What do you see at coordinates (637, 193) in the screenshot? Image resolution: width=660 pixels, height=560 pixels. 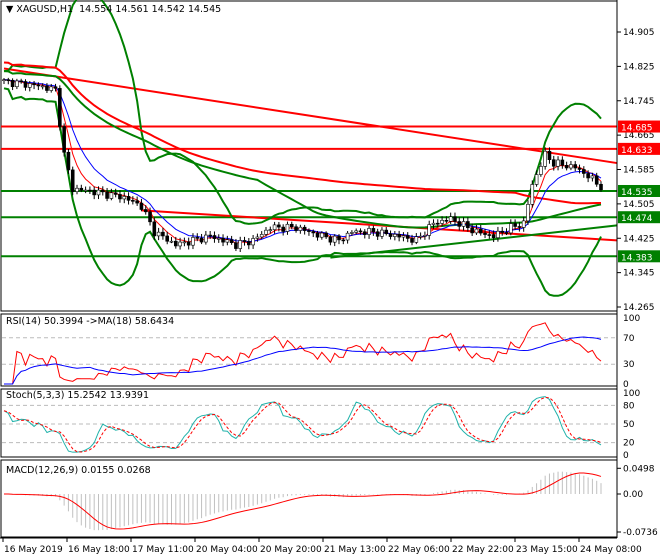 I see `level-price-label: 14.535` at bounding box center [637, 193].